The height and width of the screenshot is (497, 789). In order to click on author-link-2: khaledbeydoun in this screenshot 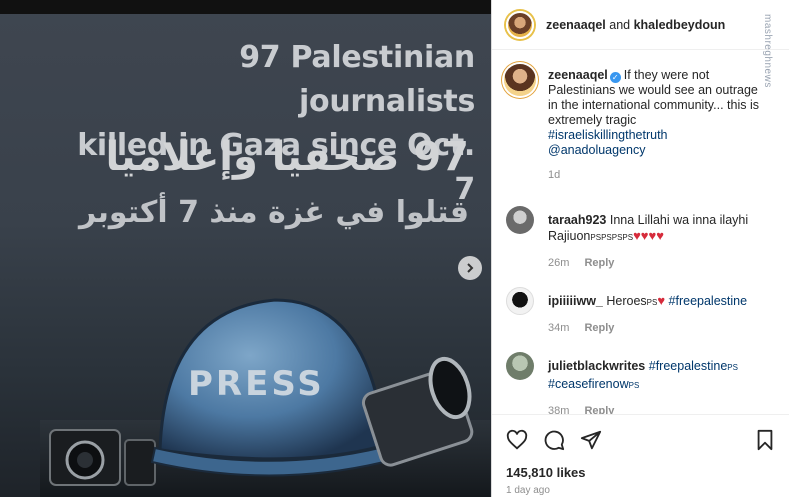, I will do `click(680, 25)`.